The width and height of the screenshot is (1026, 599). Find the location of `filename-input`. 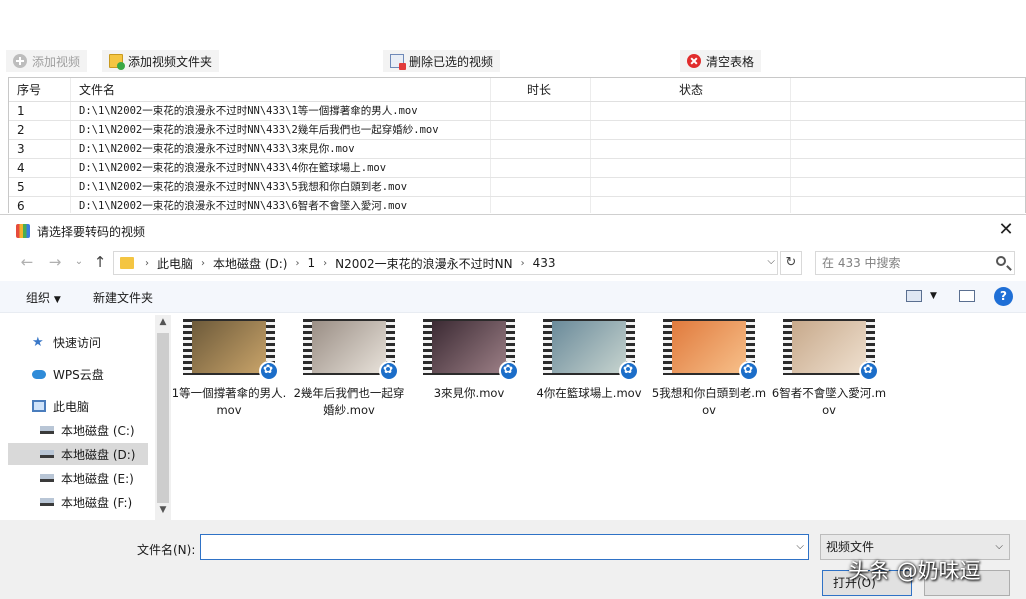

filename-input is located at coordinates (491, 547).